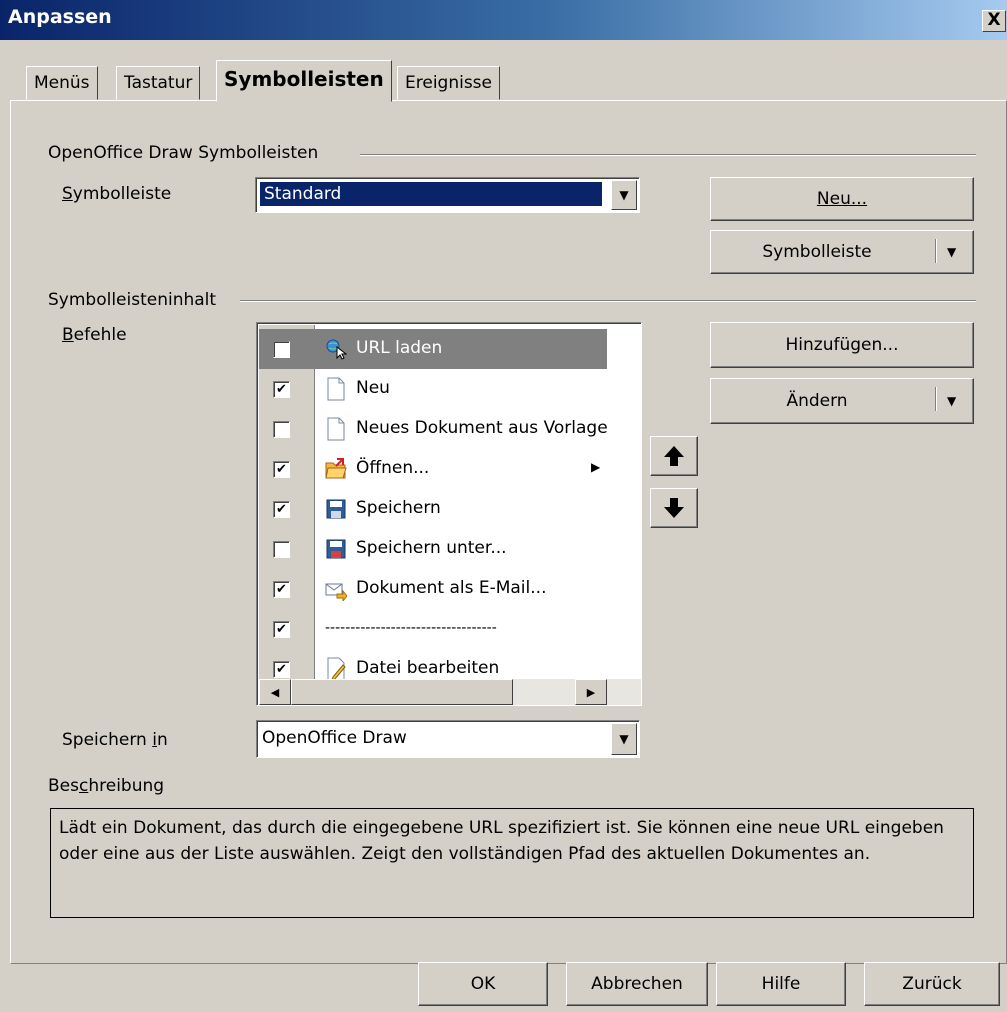 The height and width of the screenshot is (1012, 1007). I want to click on scroll-left-button: ◀, so click(275, 692).